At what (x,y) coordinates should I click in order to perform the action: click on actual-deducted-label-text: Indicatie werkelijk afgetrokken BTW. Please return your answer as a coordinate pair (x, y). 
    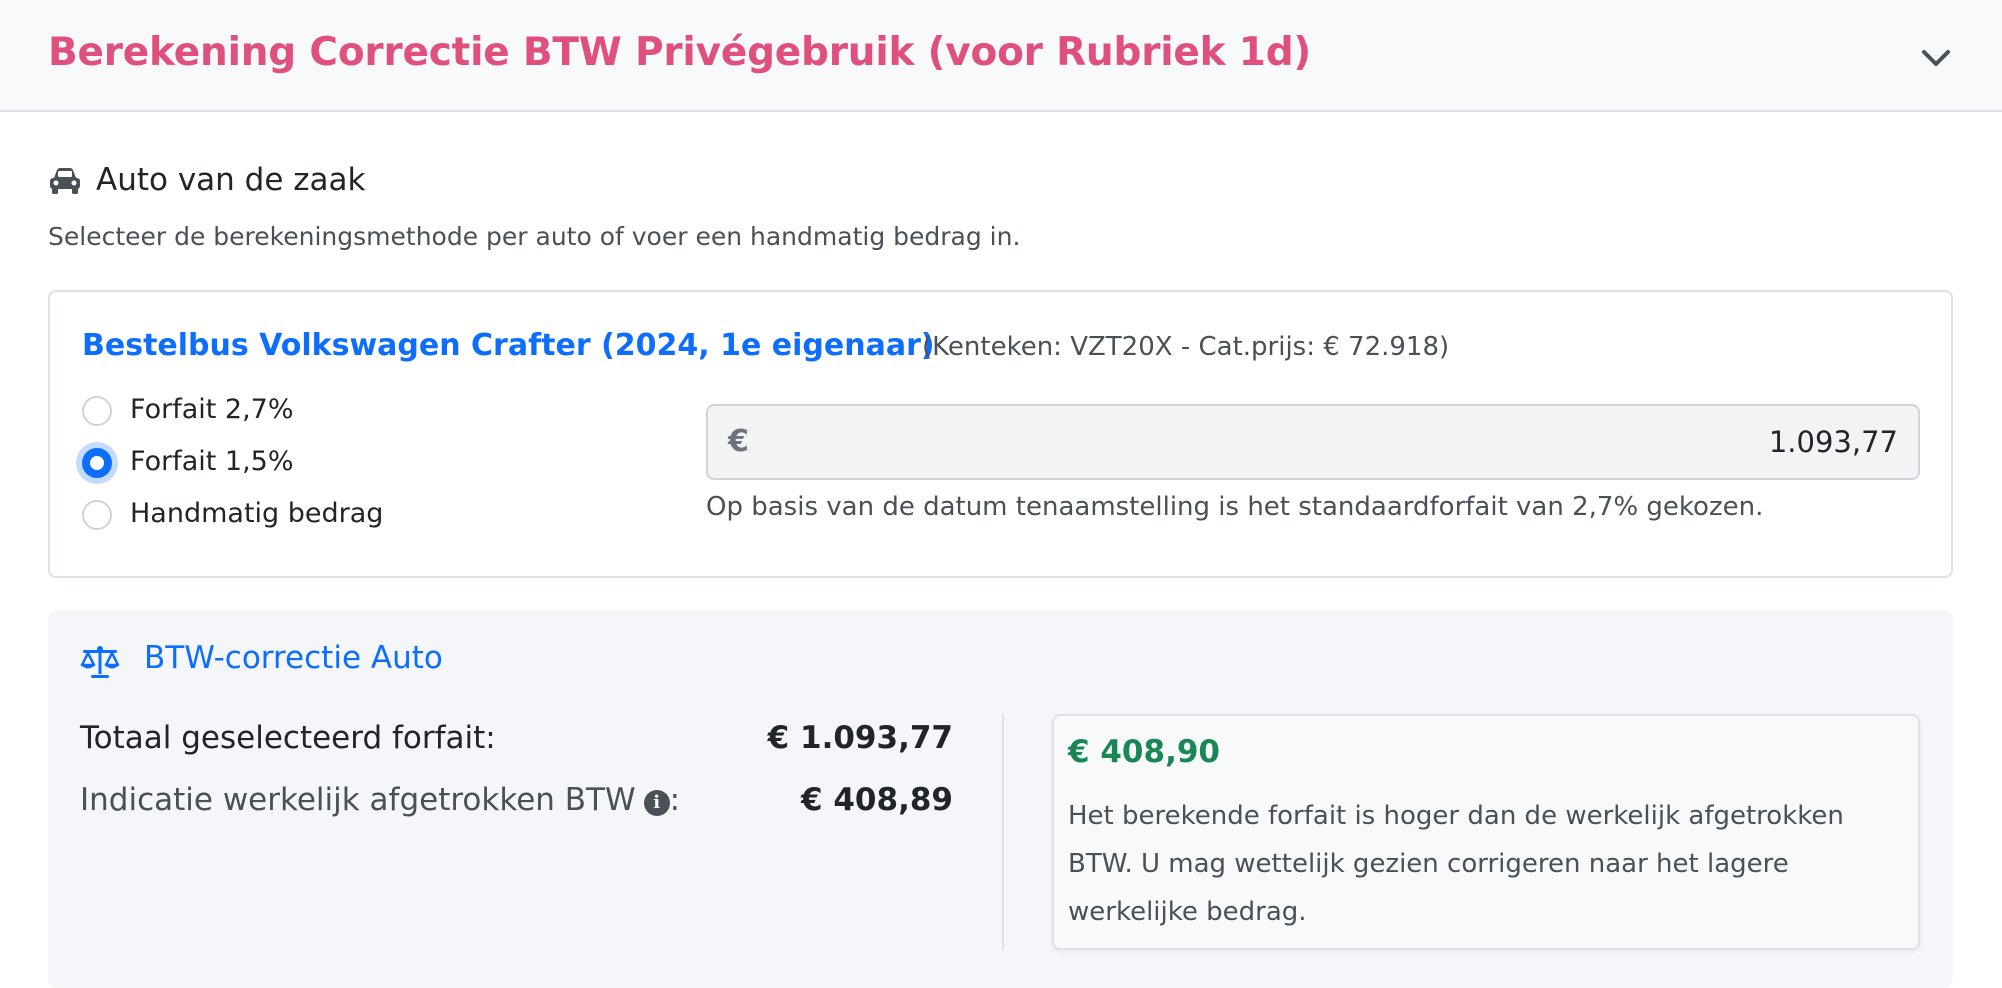
    Looking at the image, I should click on (358, 800).